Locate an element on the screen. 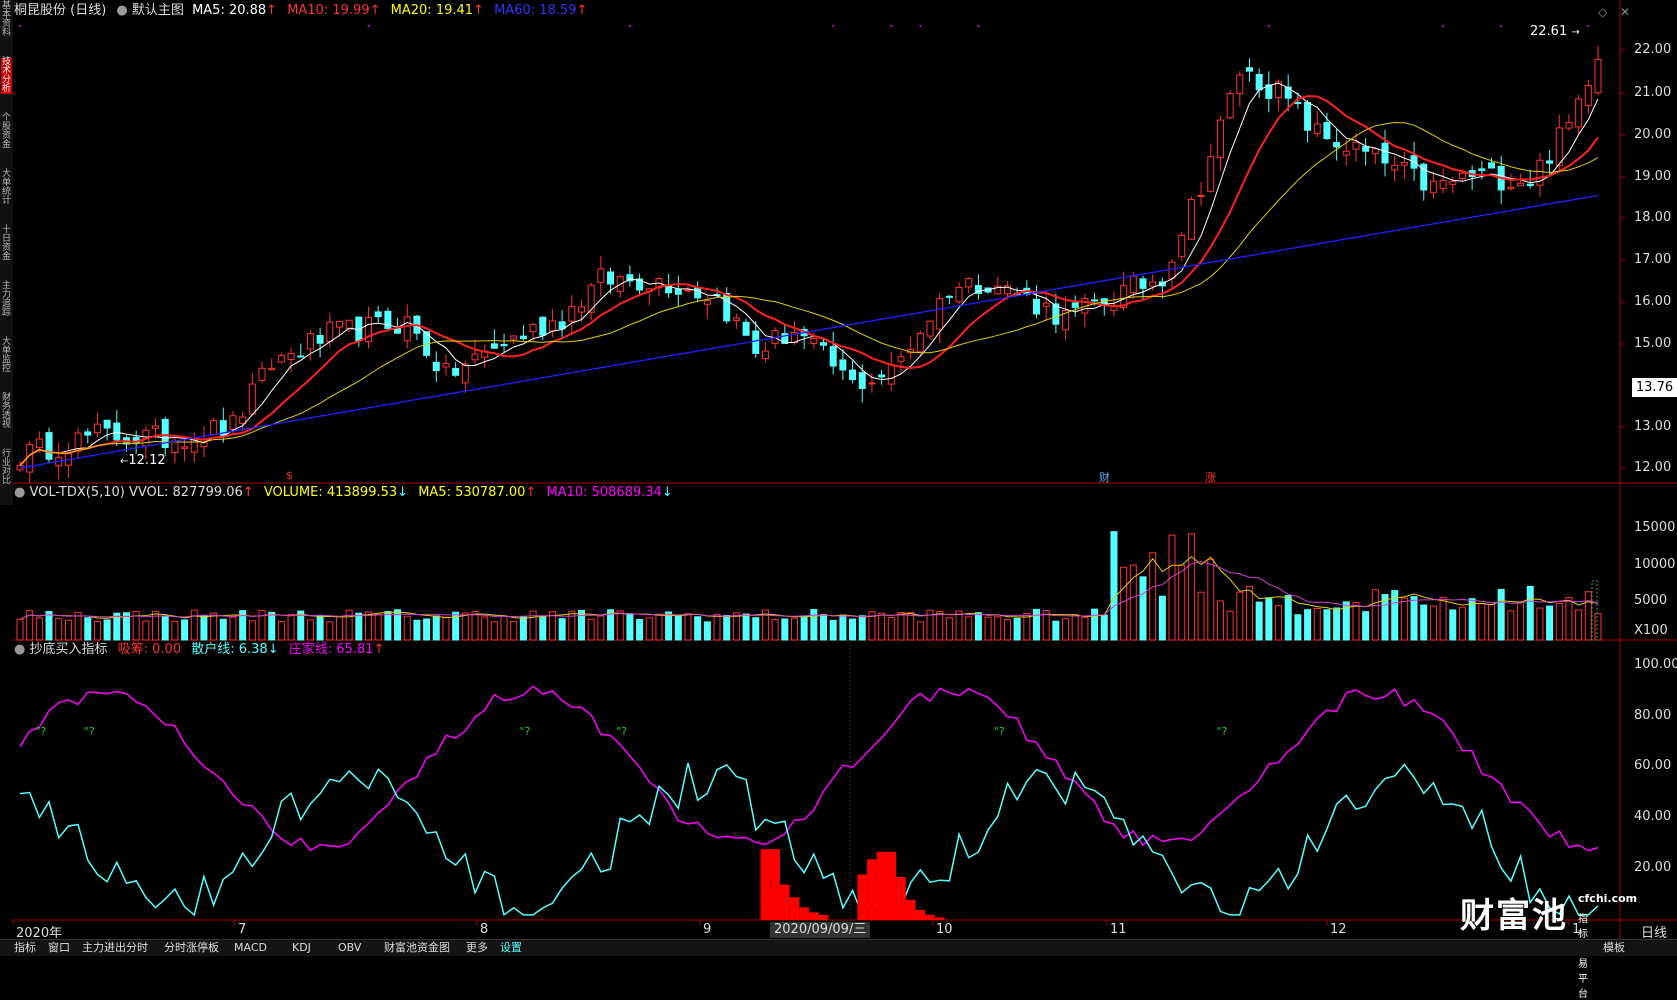  stock-title: 桐昆股份 (日线) is located at coordinates (60, 10).